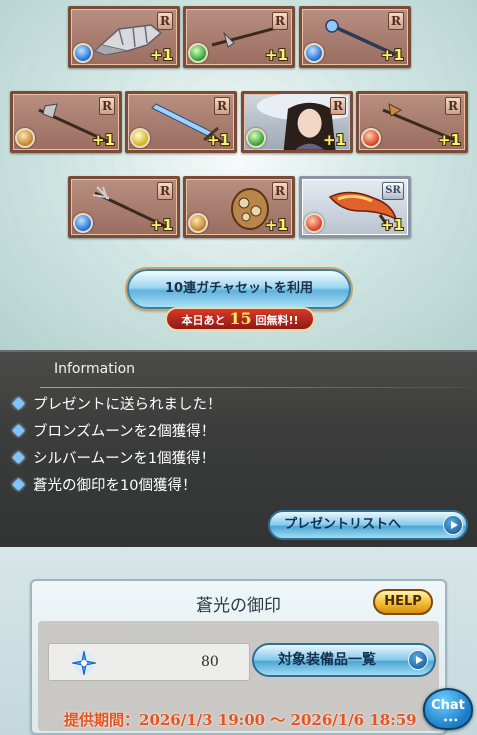 The height and width of the screenshot is (735, 477). What do you see at coordinates (124, 207) in the screenshot?
I see `result-card-8: R +1` at bounding box center [124, 207].